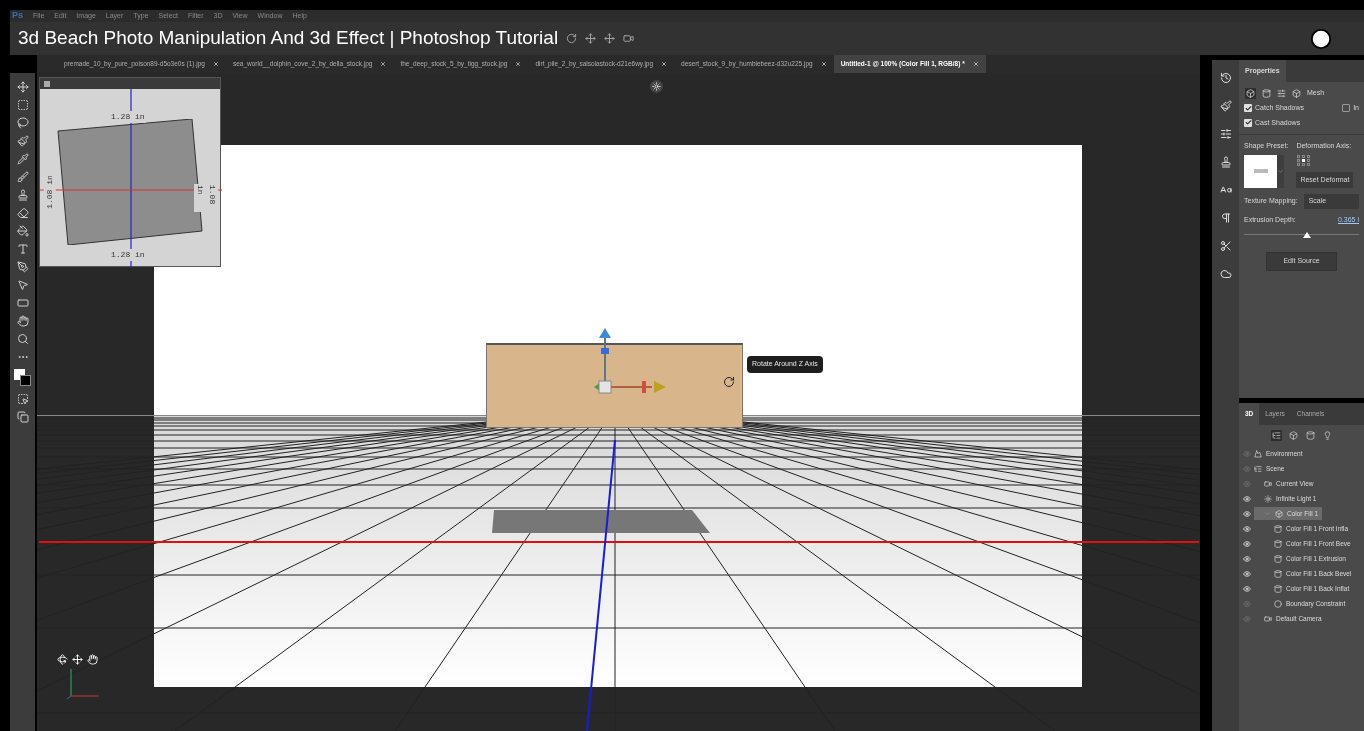 This screenshot has height=731, width=1364. I want to click on cloud-icon, so click(1225, 274).